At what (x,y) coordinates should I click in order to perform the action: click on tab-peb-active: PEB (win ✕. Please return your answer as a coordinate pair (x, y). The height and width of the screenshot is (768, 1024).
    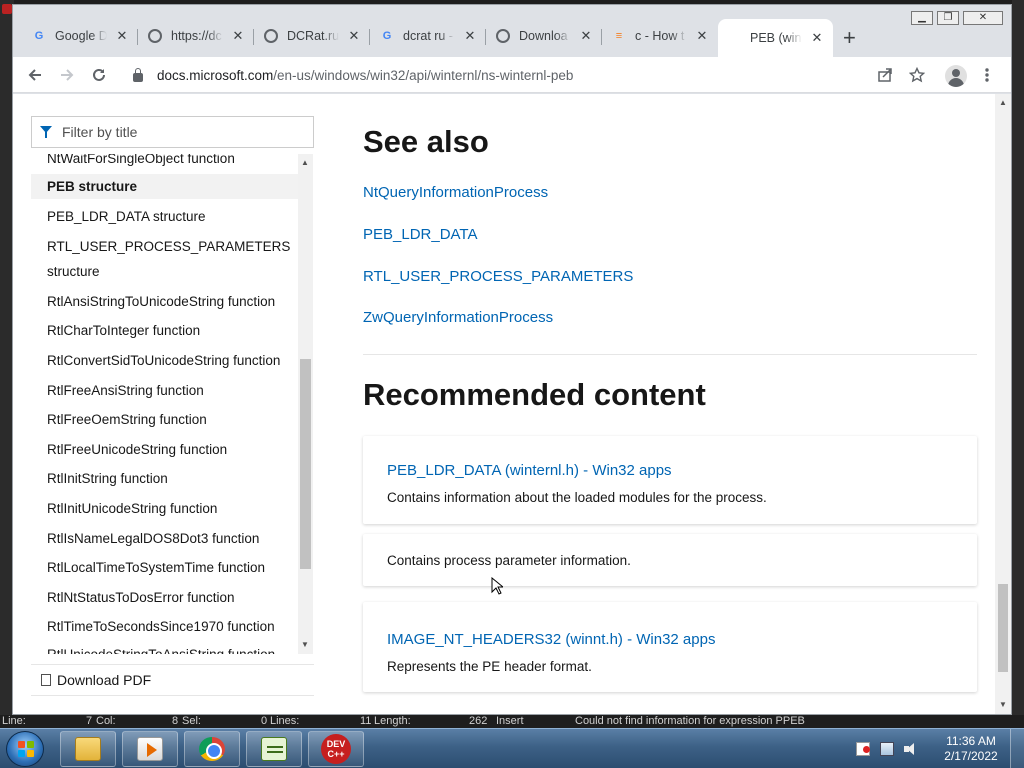
    Looking at the image, I should click on (775, 38).